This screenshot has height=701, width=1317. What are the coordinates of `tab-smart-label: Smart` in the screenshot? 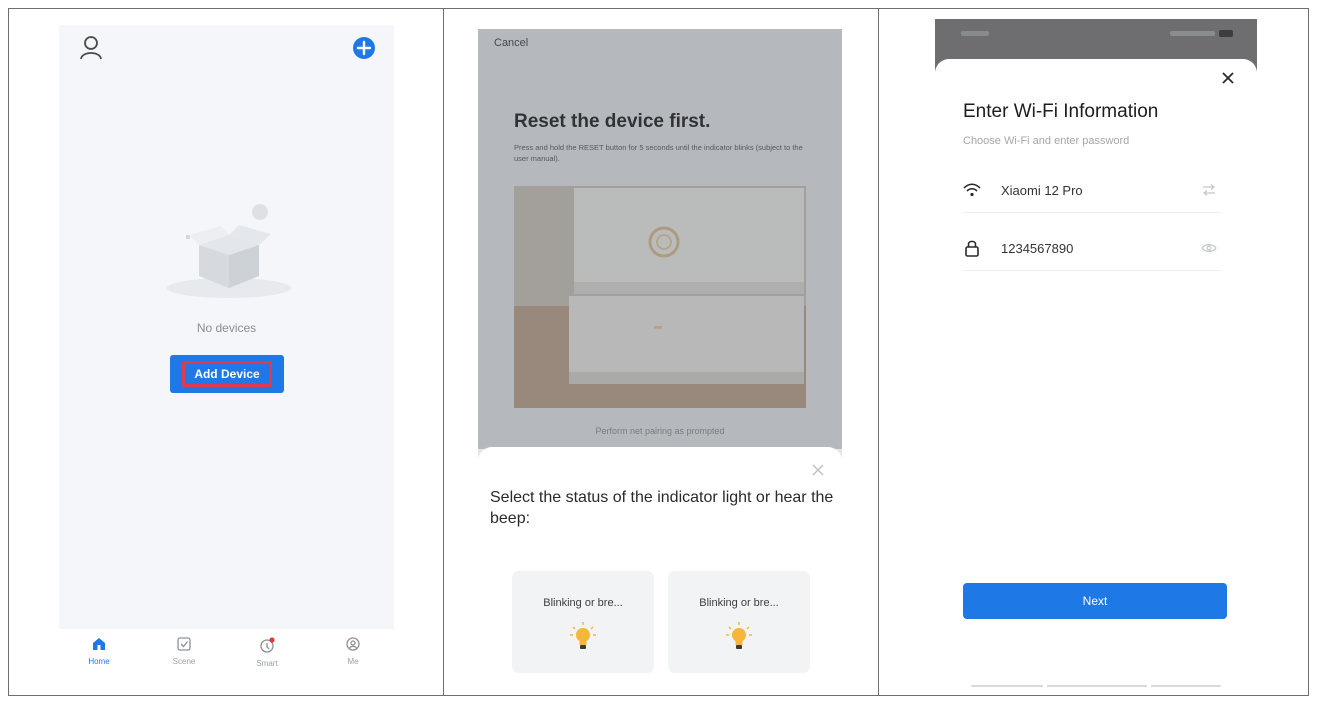 It's located at (267, 663).